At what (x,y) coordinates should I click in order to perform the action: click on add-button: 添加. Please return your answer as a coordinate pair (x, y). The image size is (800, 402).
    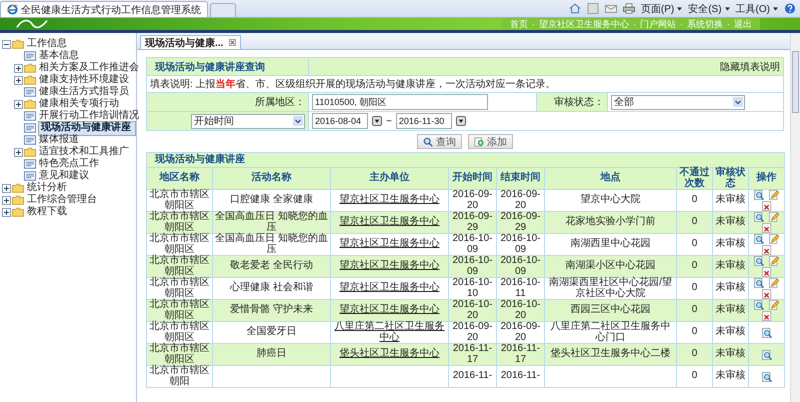
    Looking at the image, I should click on (490, 141).